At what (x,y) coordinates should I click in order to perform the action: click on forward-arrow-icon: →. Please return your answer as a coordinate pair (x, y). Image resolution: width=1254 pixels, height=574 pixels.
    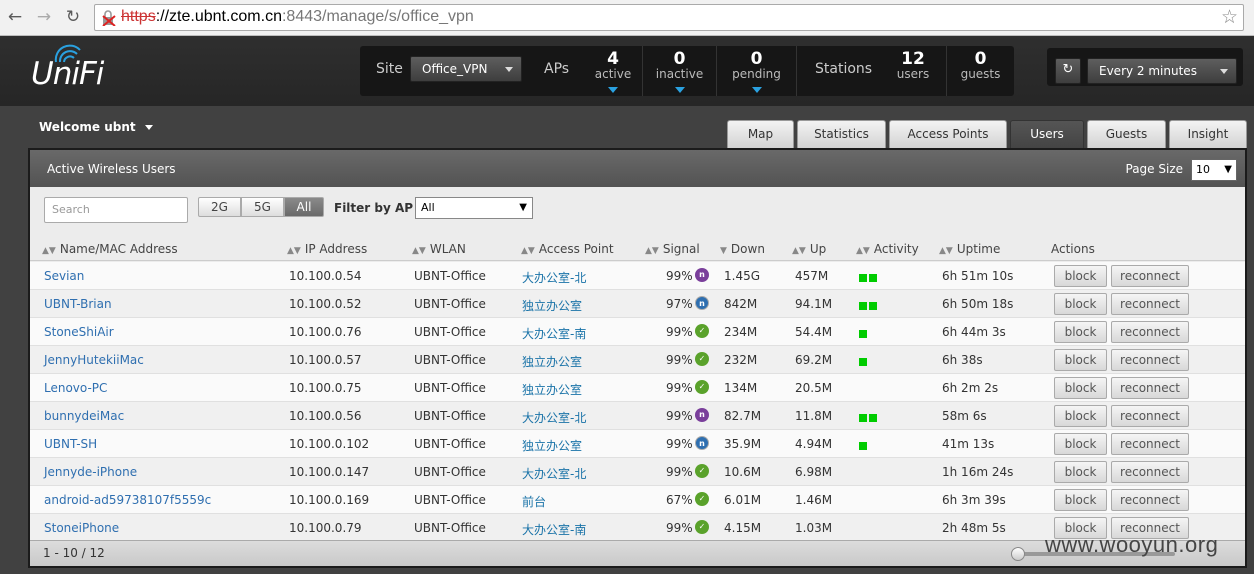
    Looking at the image, I should click on (44, 17).